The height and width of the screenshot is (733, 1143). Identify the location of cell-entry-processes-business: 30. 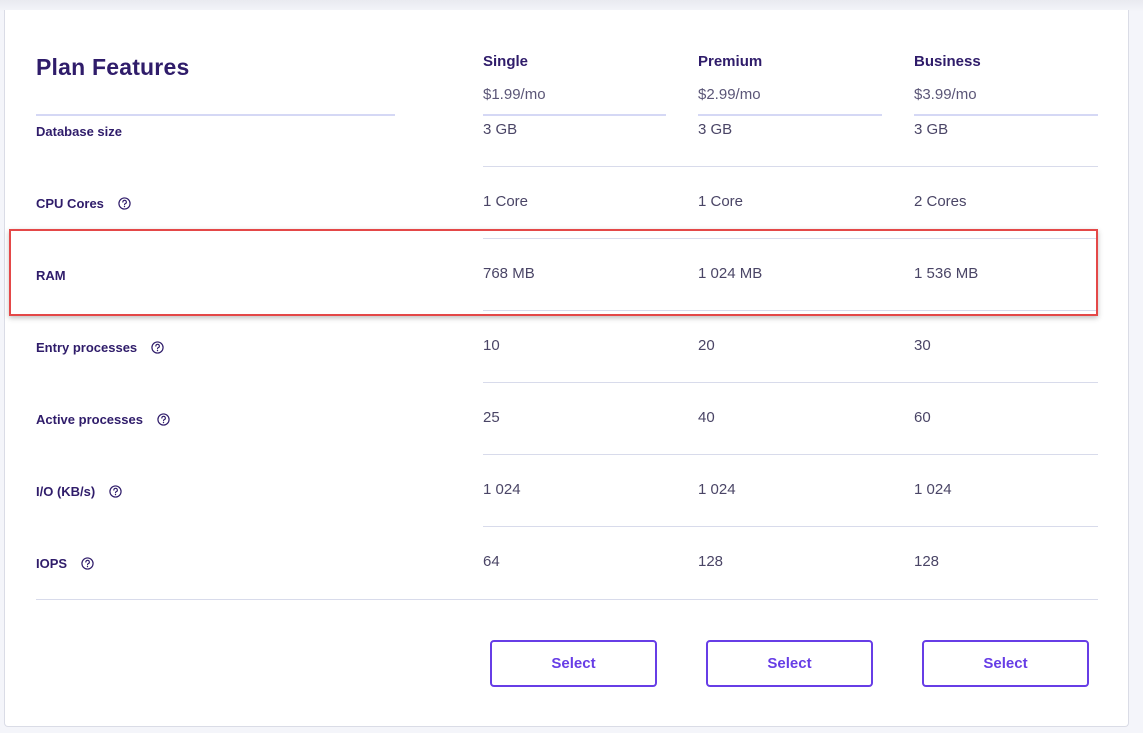
(922, 345).